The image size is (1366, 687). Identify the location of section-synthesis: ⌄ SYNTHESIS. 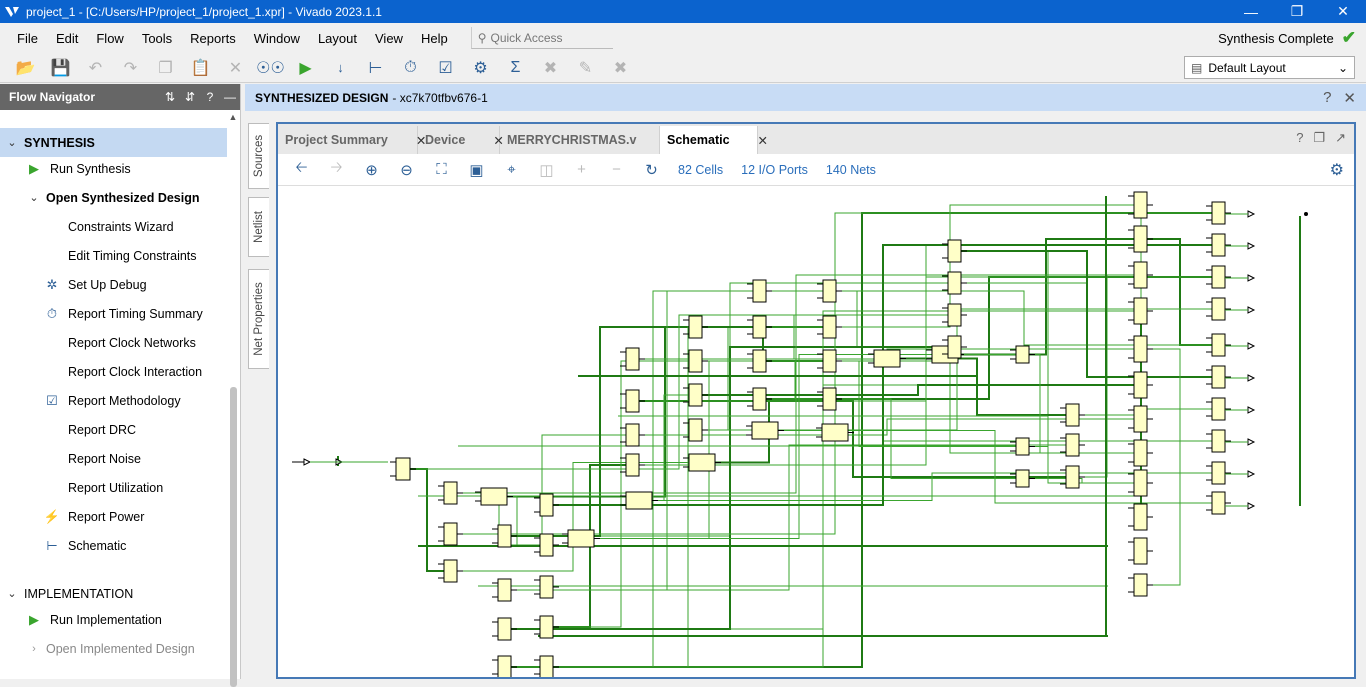
(113, 142).